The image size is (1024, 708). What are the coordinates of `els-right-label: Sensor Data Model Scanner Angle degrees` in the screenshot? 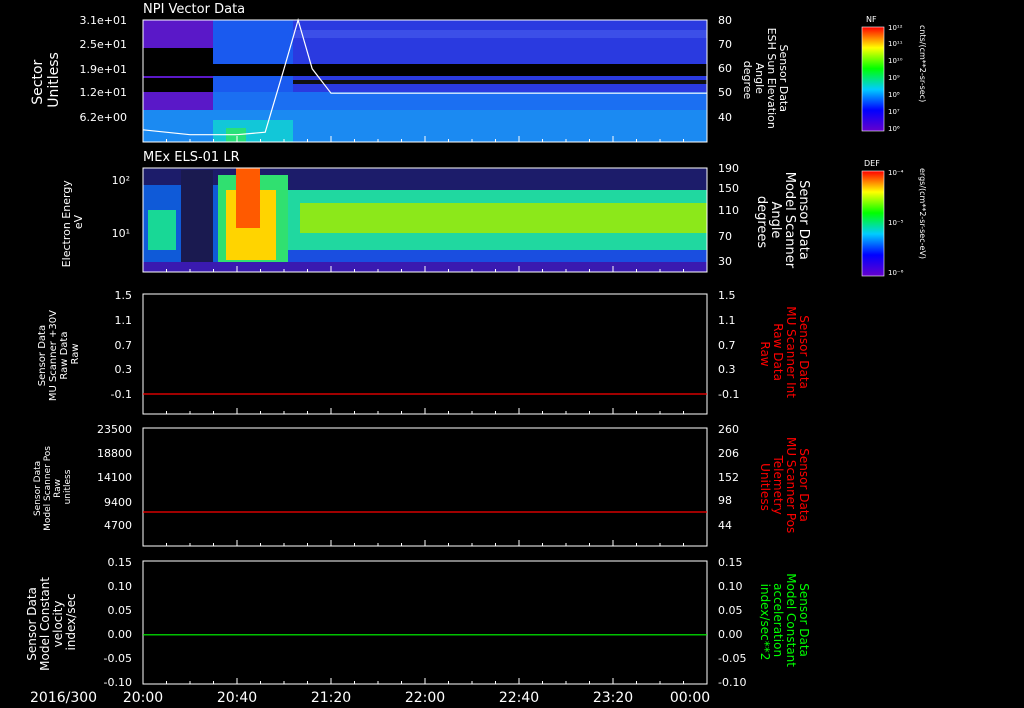 It's located at (782, 222).